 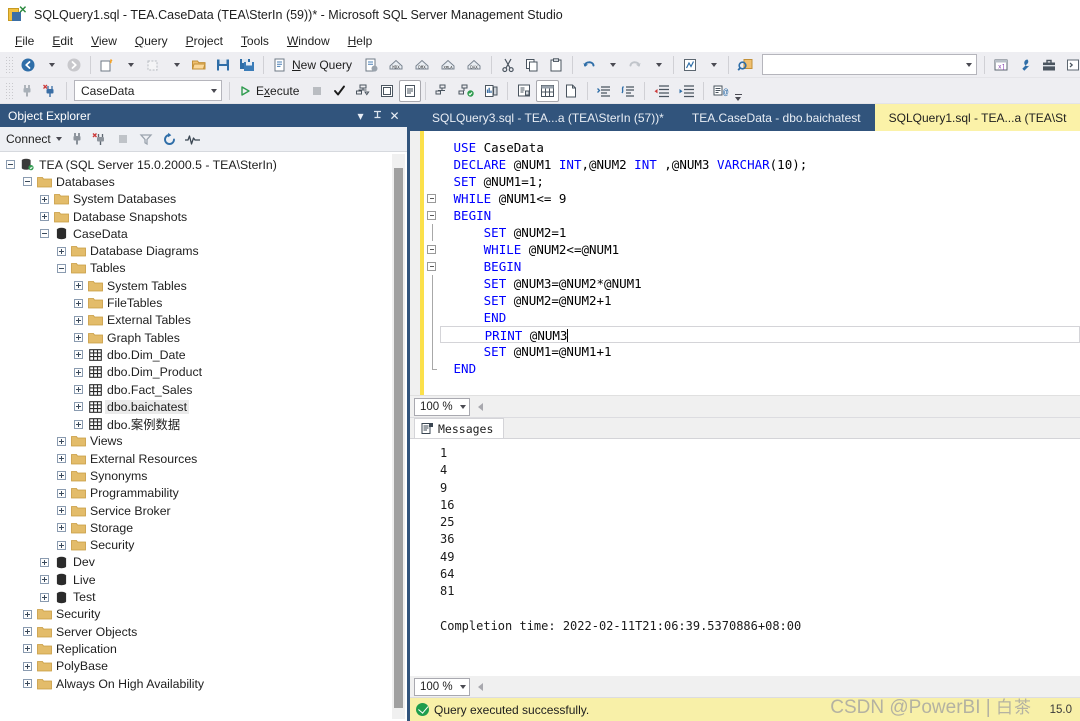 I want to click on toolbar-grip, so click(x=9, y=64).